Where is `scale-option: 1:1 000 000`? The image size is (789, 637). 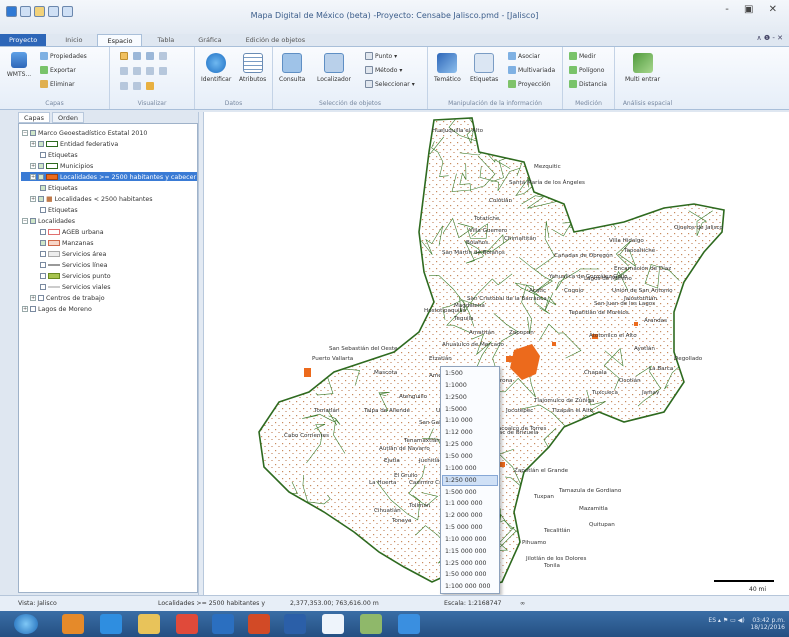 scale-option: 1:1 000 000 is located at coordinates (464, 503).